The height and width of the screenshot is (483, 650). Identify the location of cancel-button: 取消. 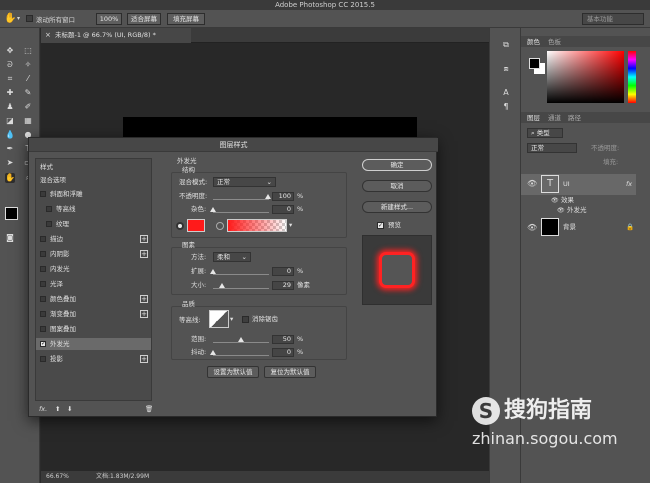
(397, 186).